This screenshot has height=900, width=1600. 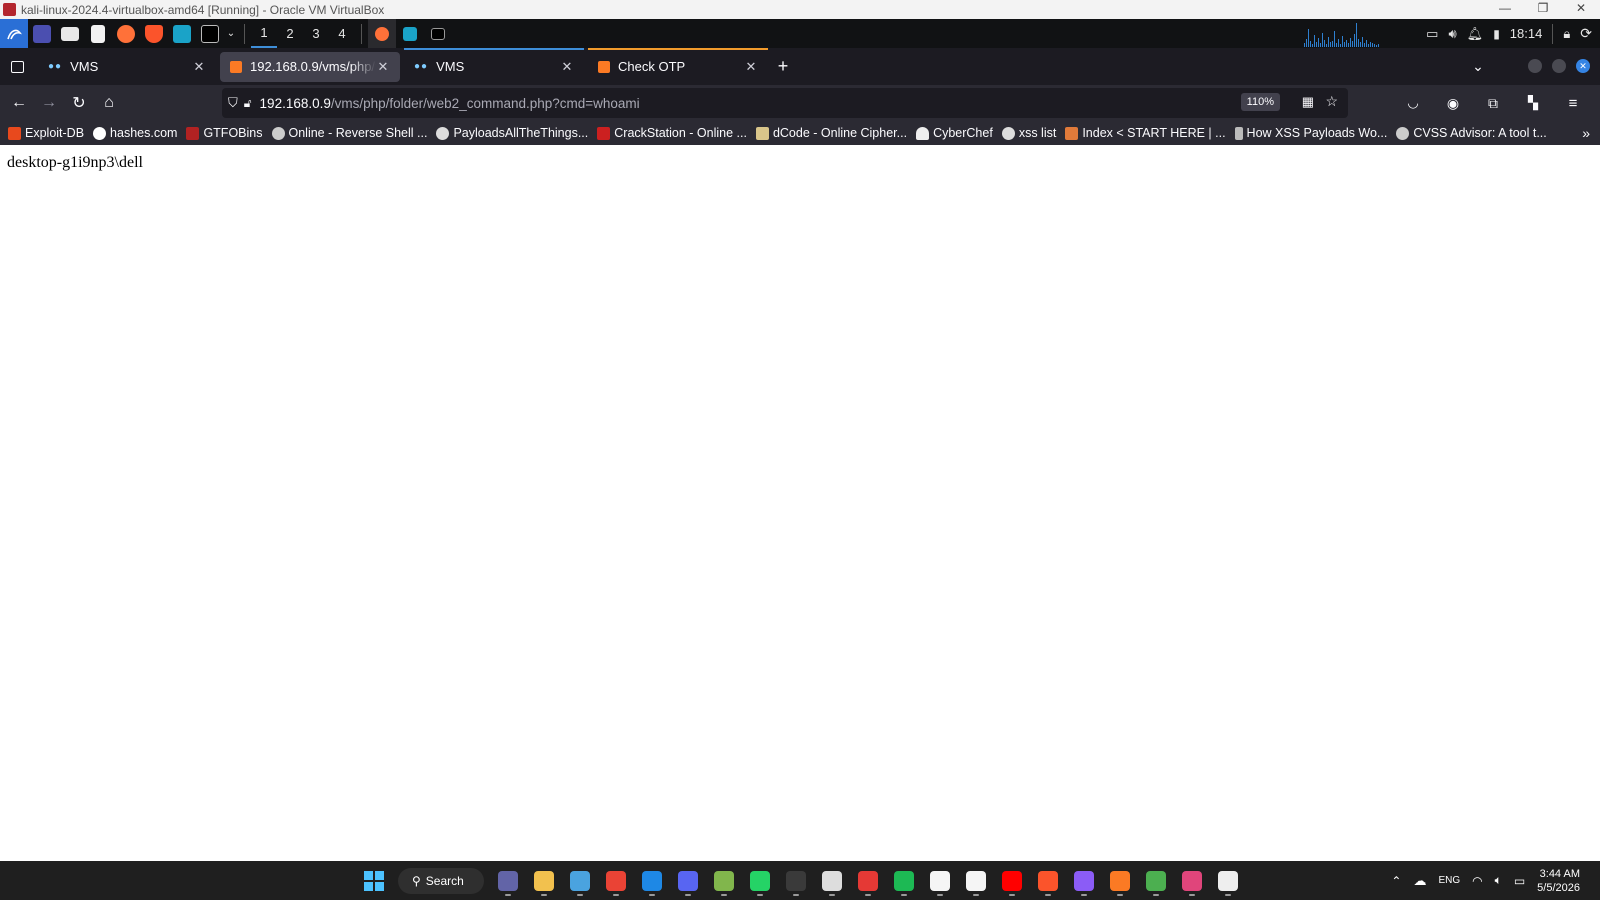 I want to click on teams-icon, so click(x=508, y=881).